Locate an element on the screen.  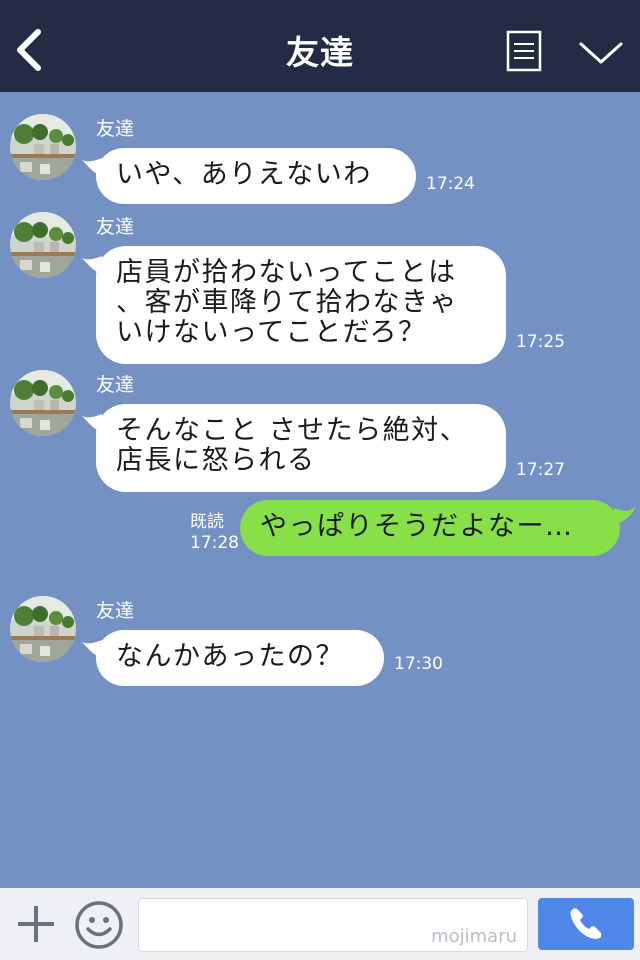
message-text: 、客が車降りて拾わなきゃ is located at coordinates (287, 302).